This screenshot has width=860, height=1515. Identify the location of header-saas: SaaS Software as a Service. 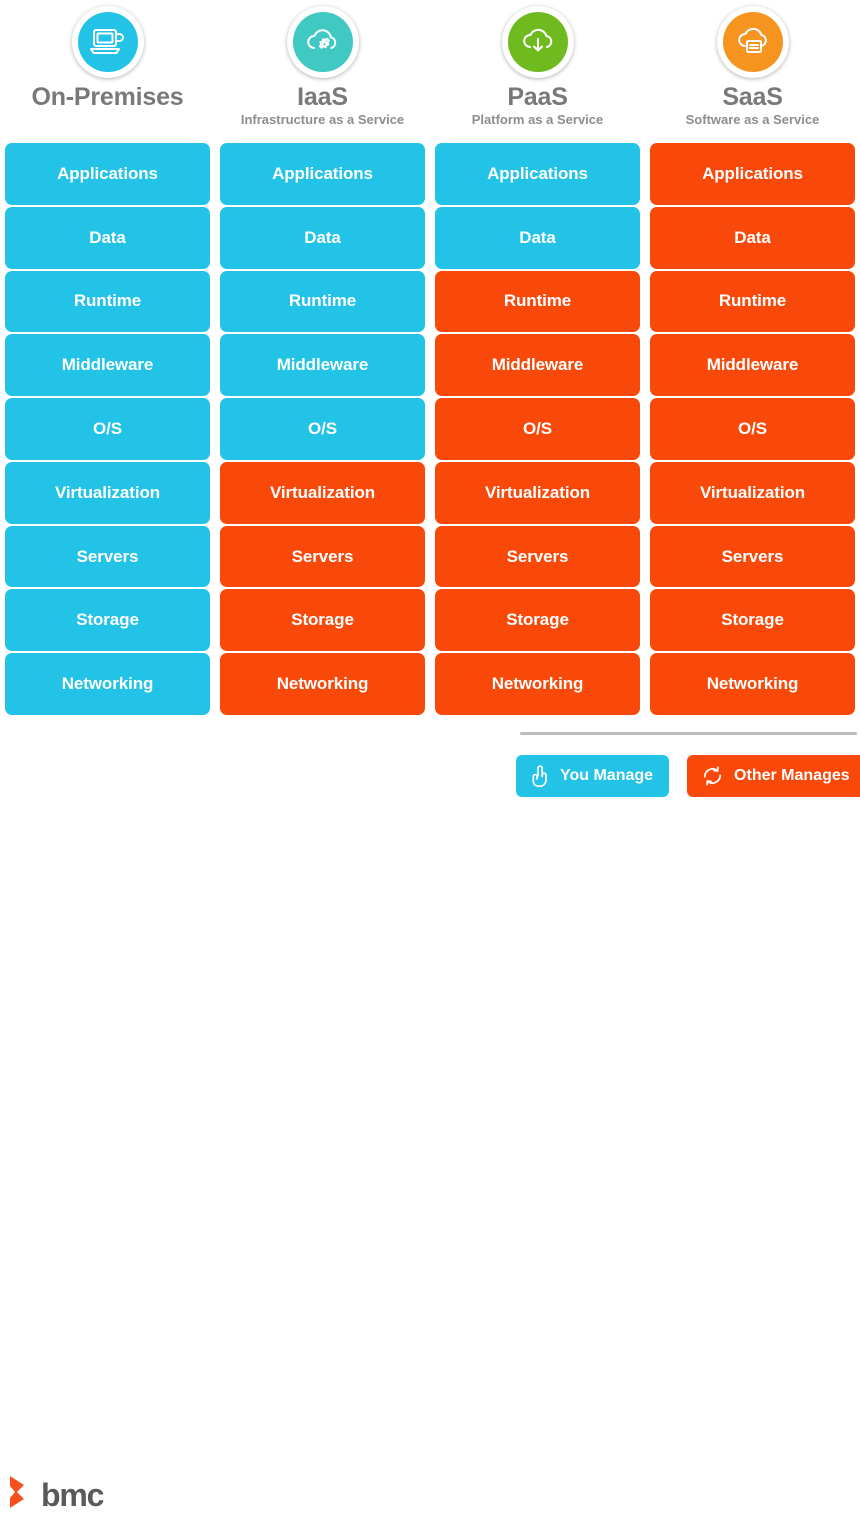
(752, 70).